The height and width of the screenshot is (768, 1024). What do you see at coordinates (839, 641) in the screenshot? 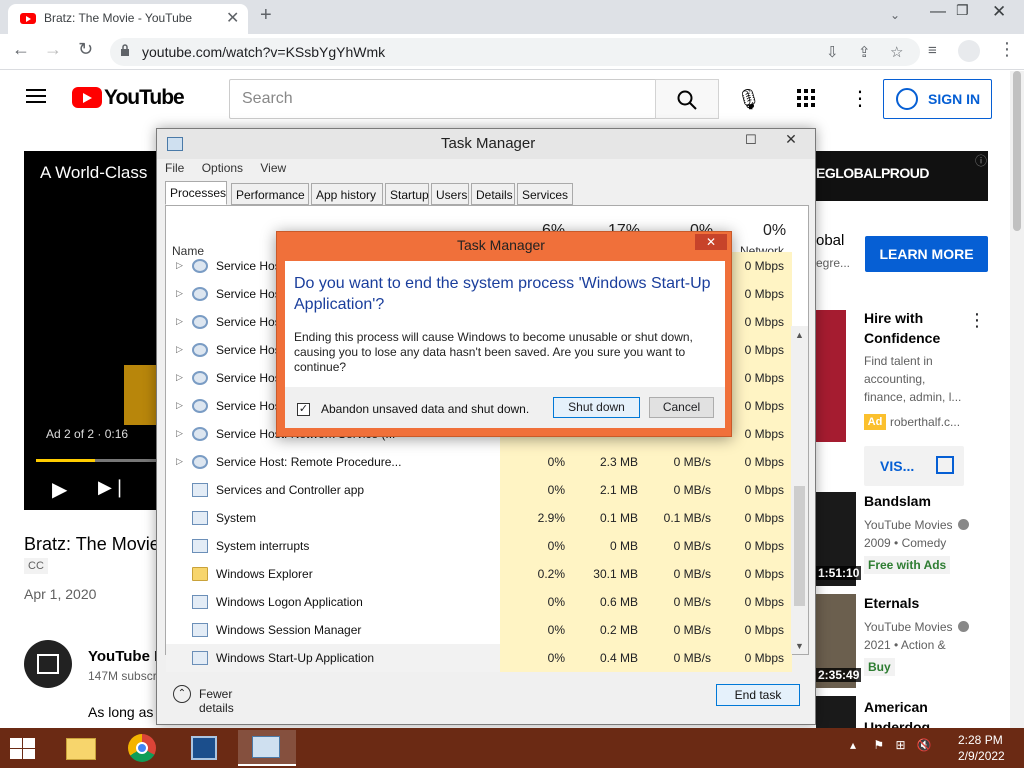
I see `rec-thumbnail: 2:35:49` at bounding box center [839, 641].